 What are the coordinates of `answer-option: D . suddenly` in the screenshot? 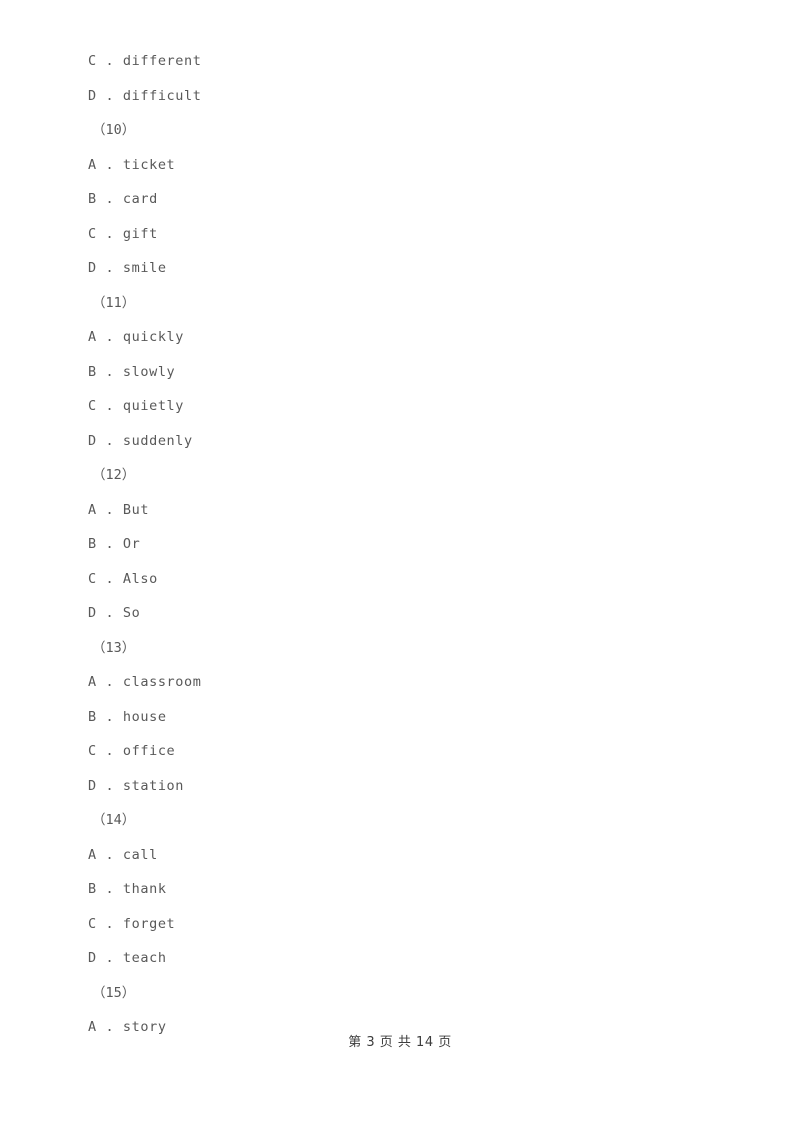 It's located at (140, 440).